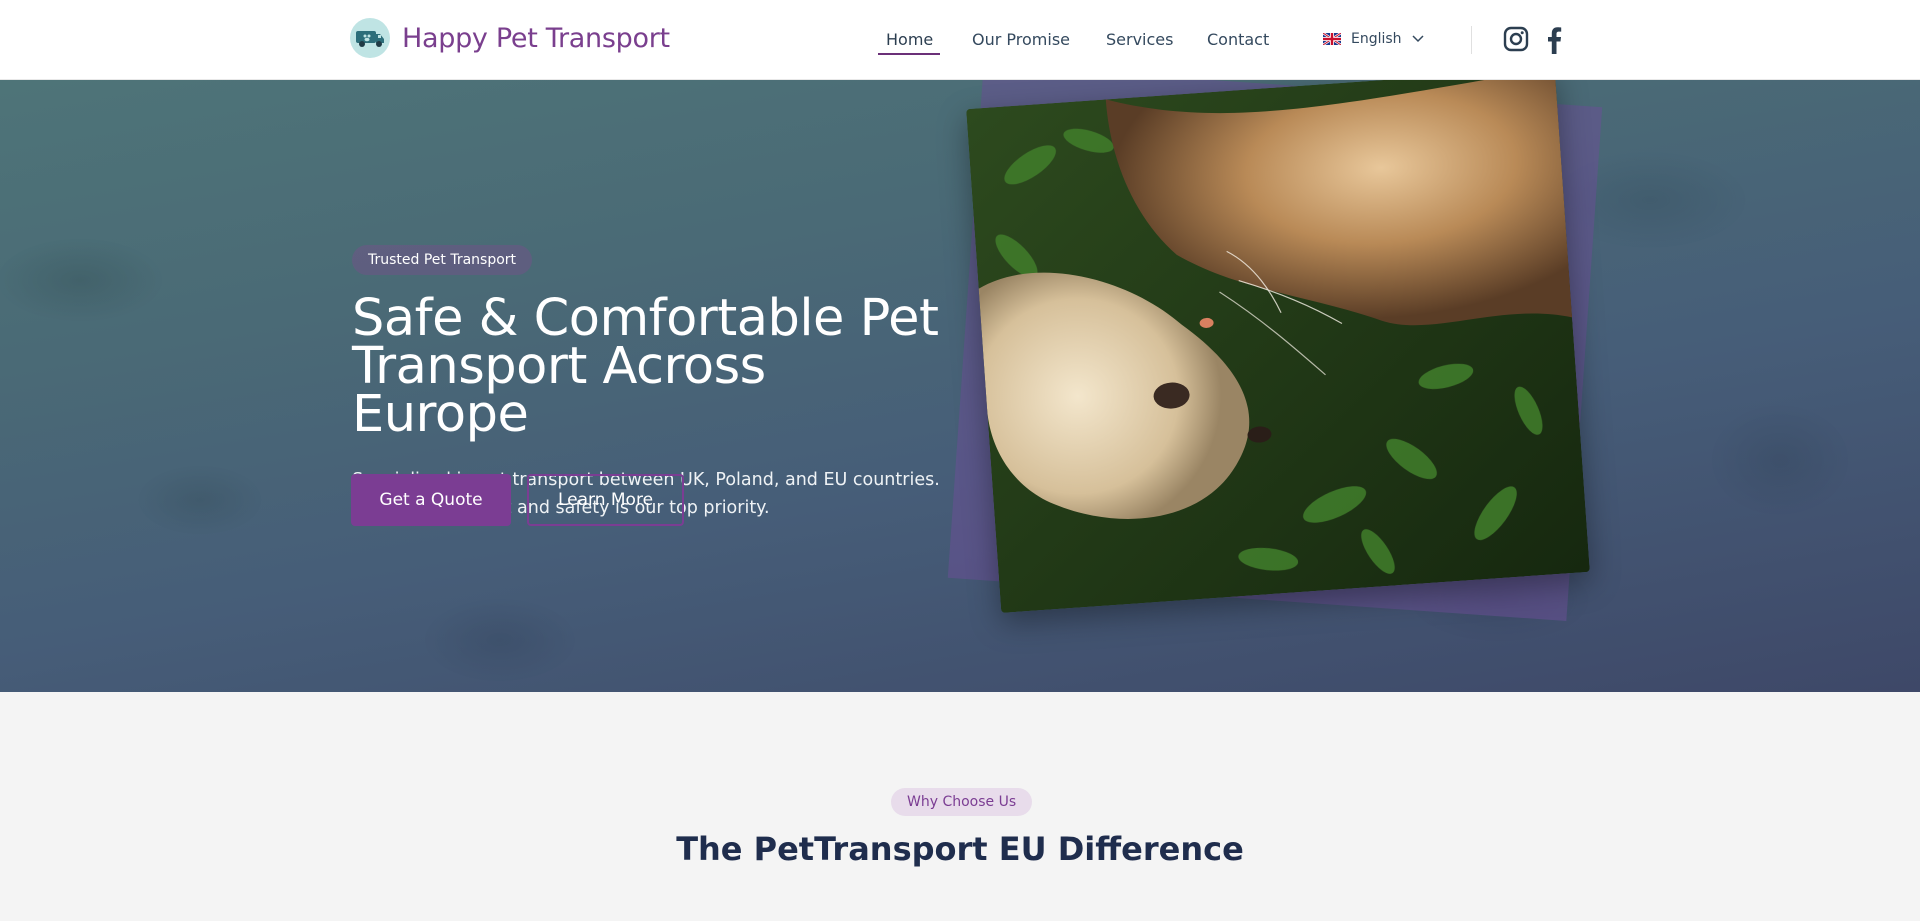  What do you see at coordinates (962, 802) in the screenshot?
I see `section-pill: Why Choose Us` at bounding box center [962, 802].